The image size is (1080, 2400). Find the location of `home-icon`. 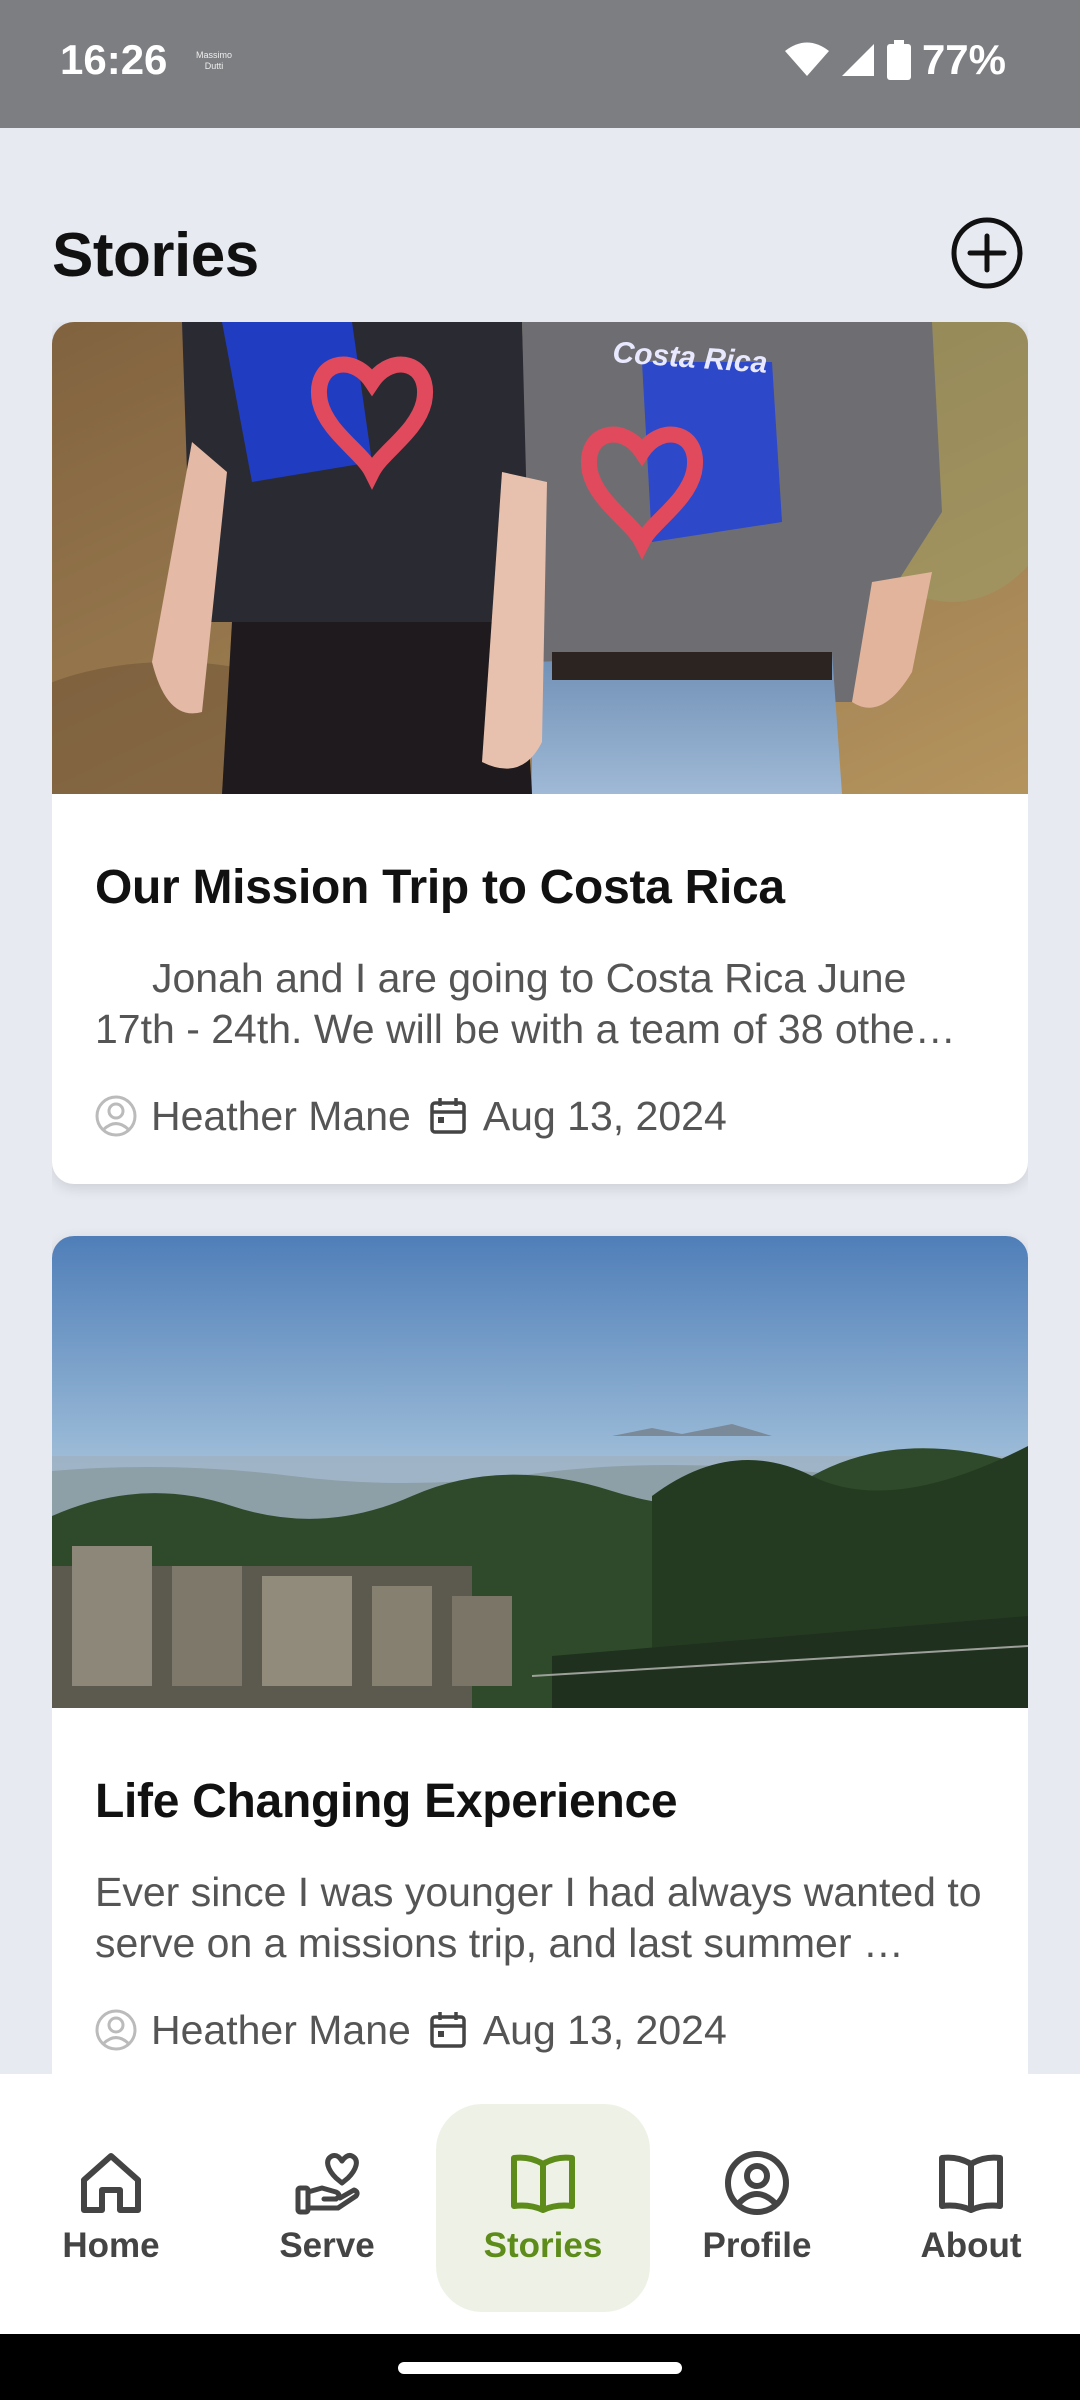

home-icon is located at coordinates (111, 2183).